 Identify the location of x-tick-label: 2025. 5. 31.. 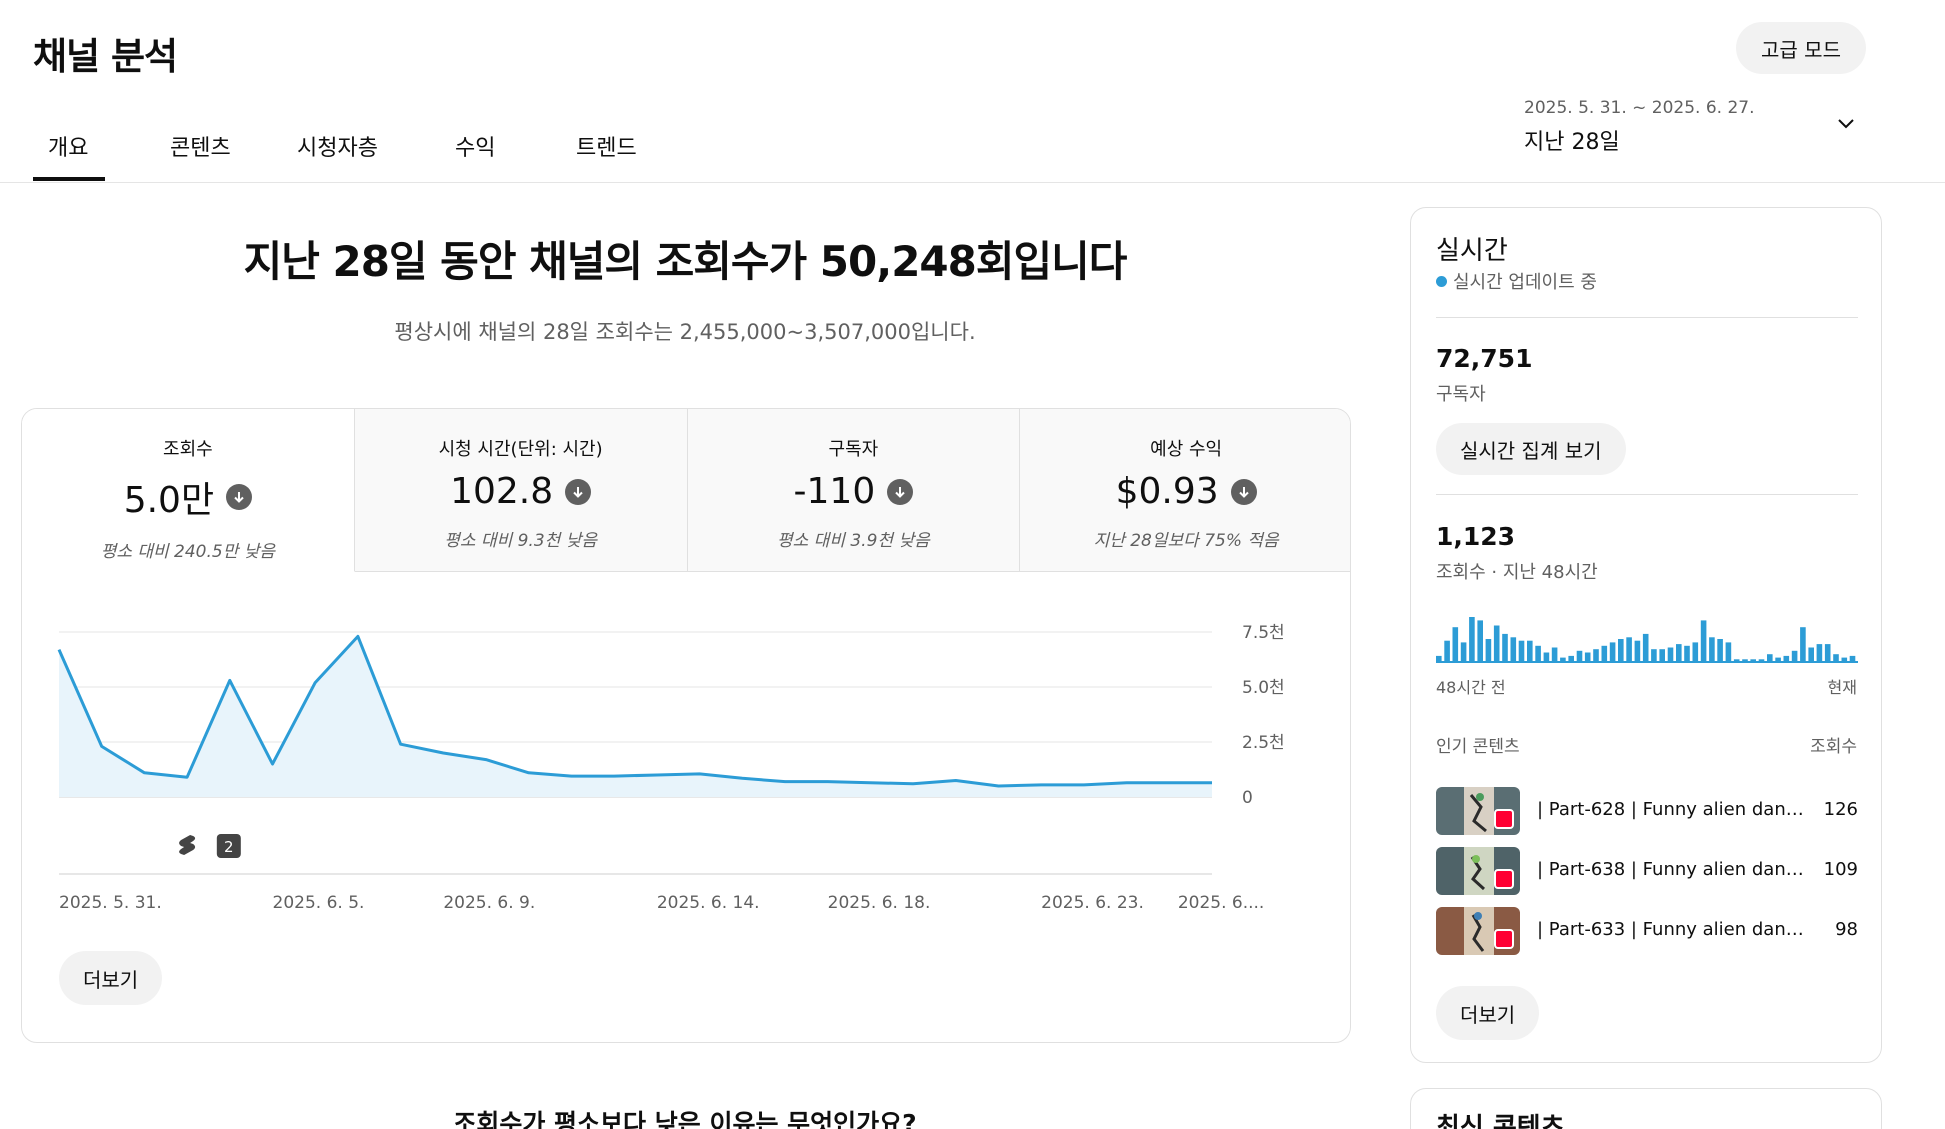
(110, 903).